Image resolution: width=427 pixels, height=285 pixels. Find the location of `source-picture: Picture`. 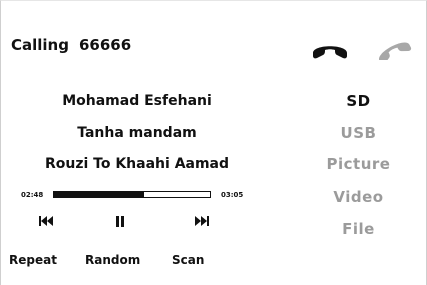

source-picture: Picture is located at coordinates (358, 164).